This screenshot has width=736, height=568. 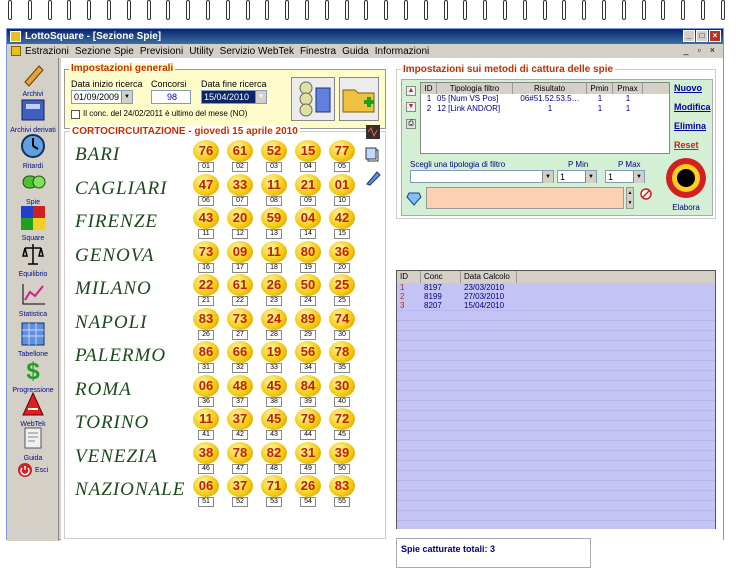 I want to click on lotto-ball: 33 07, so click(x=240, y=190).